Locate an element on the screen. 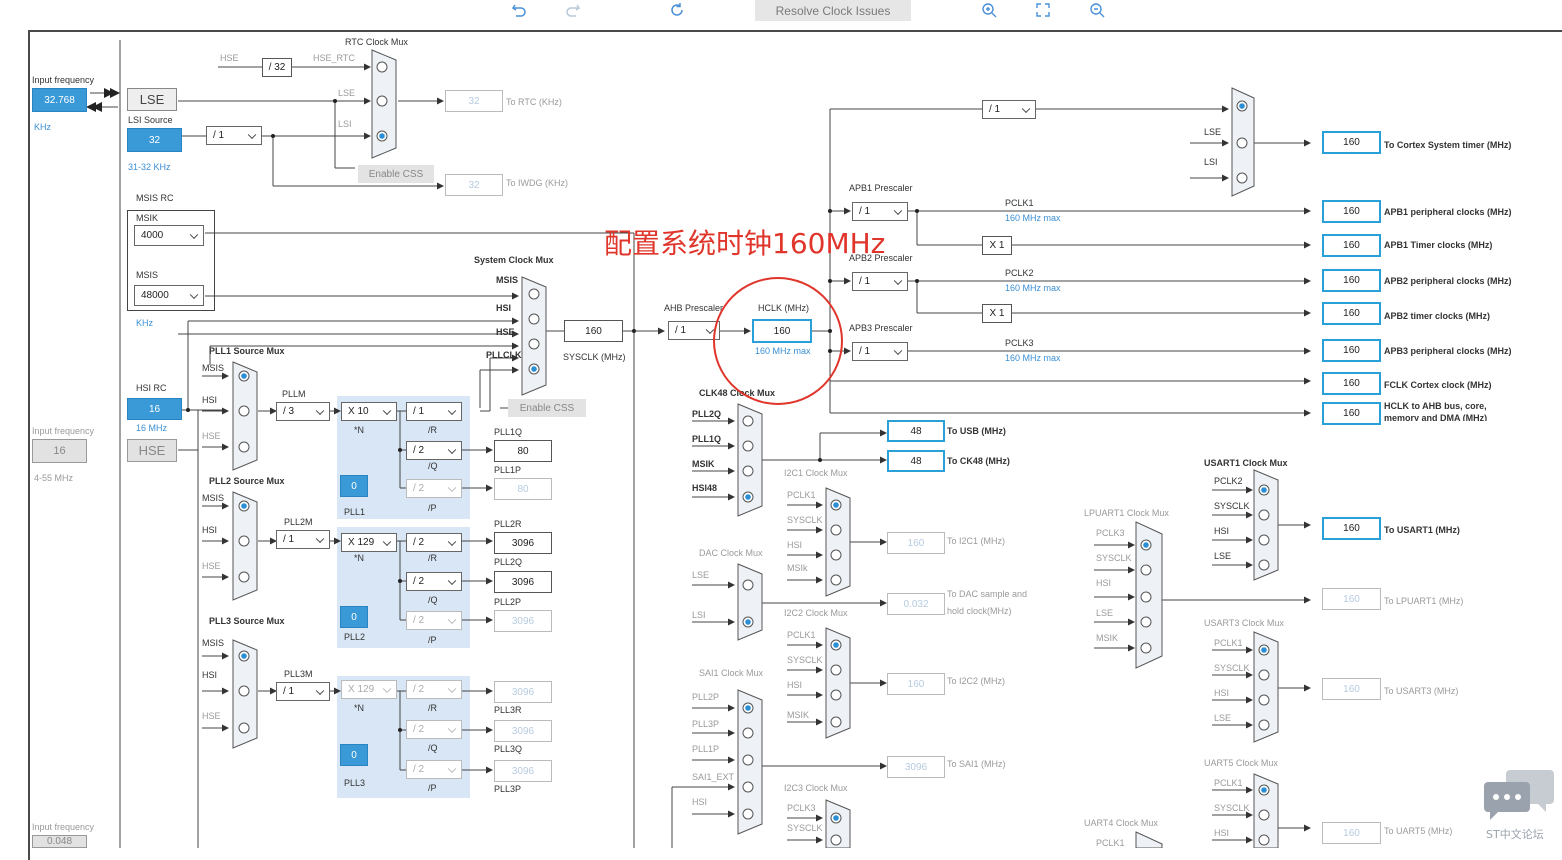  pll3-hsi-label: HSI is located at coordinates (210, 675).